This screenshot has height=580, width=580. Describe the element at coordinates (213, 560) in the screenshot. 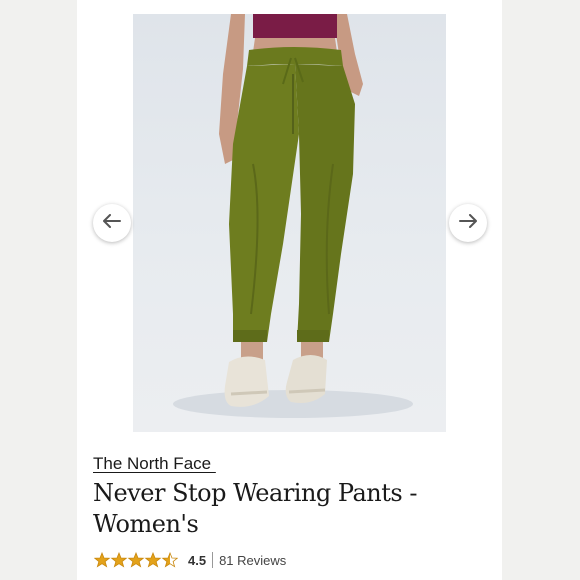

I see `divider` at that location.